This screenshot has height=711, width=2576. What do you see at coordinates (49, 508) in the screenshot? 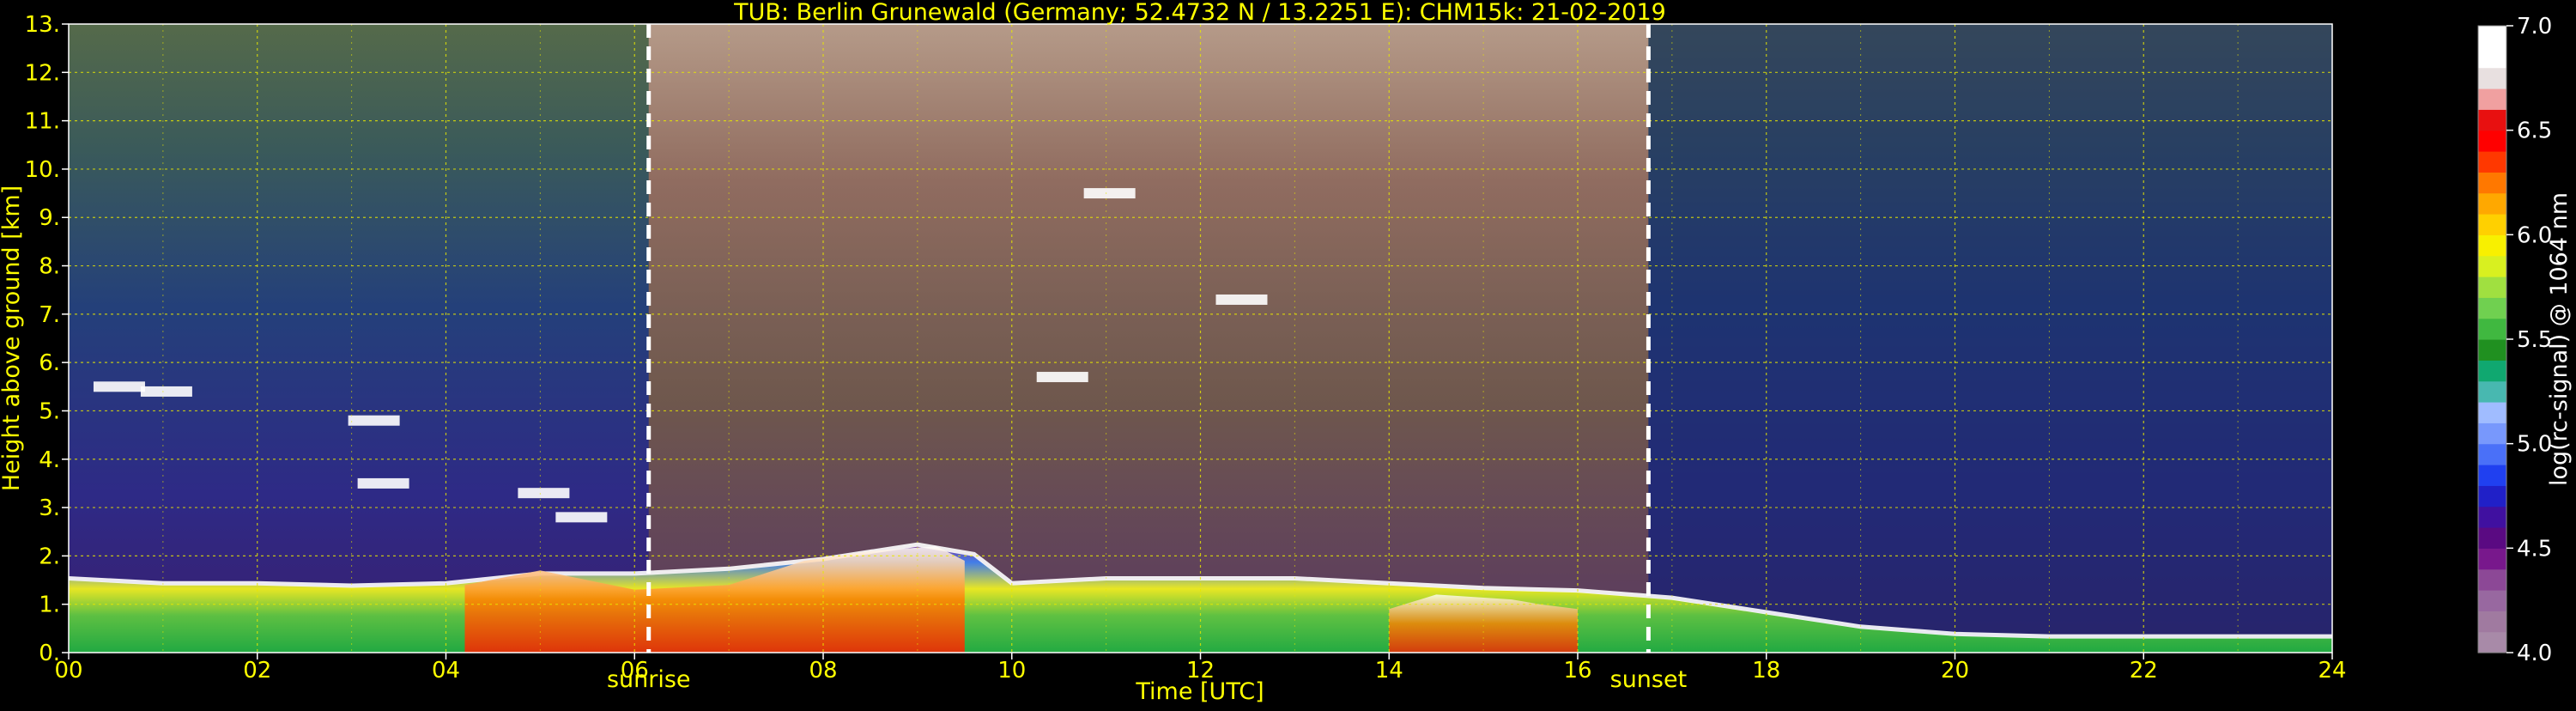
I see `y-tick-label: 3.` at bounding box center [49, 508].